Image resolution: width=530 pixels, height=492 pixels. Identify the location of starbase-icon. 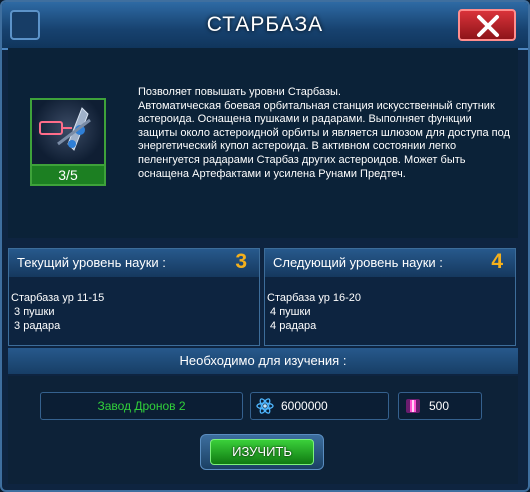
(68, 132).